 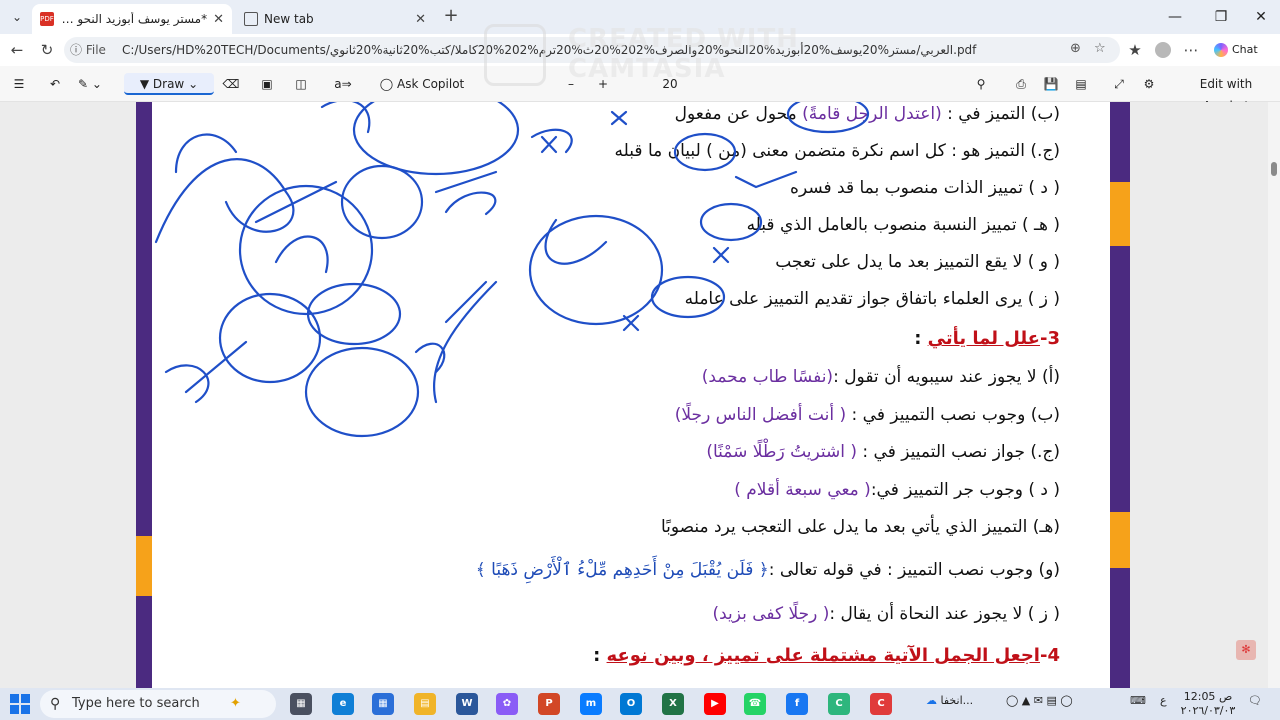 I want to click on copilot-app-icon: ✿, so click(x=507, y=704).